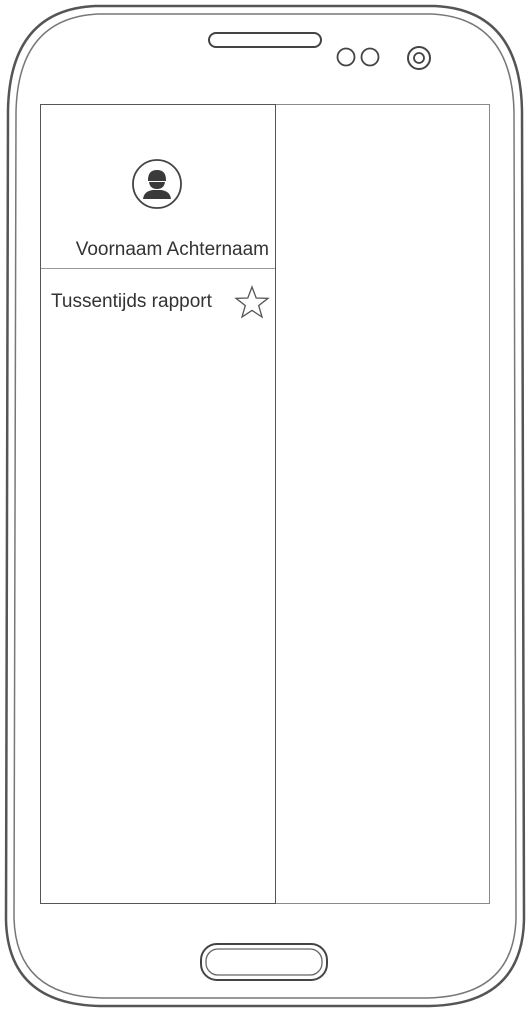 The width and height of the screenshot is (530, 1010). What do you see at coordinates (370, 57) in the screenshot?
I see `proximity-sensor-right` at bounding box center [370, 57].